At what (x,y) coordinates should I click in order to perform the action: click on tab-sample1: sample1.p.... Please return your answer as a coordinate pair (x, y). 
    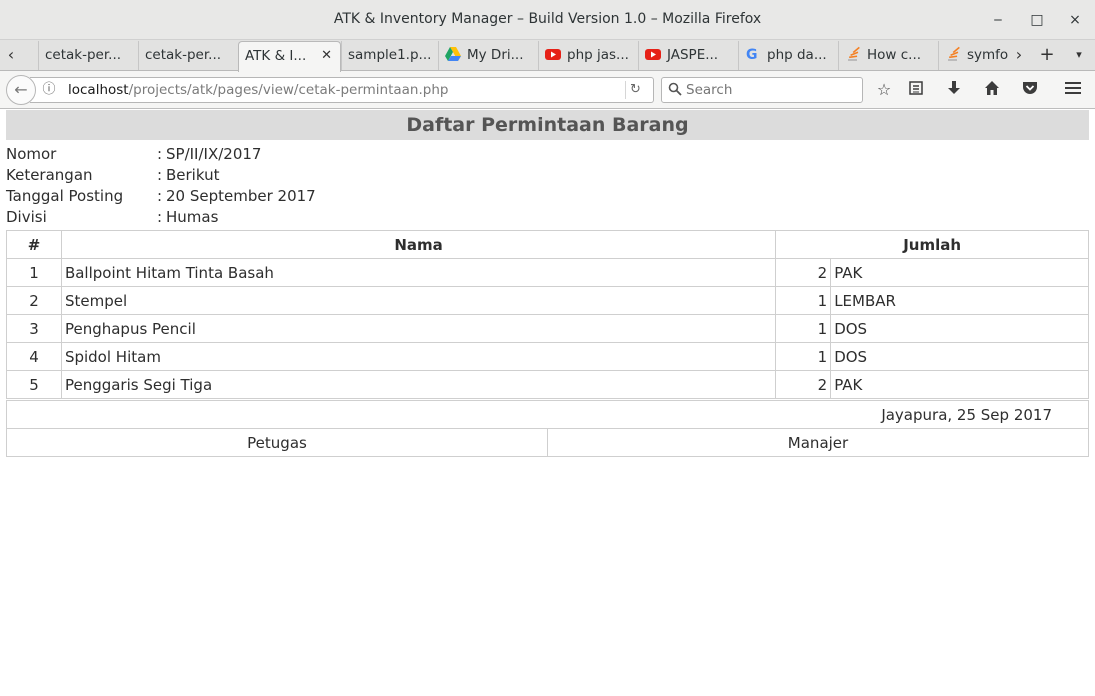
    Looking at the image, I should click on (389, 55).